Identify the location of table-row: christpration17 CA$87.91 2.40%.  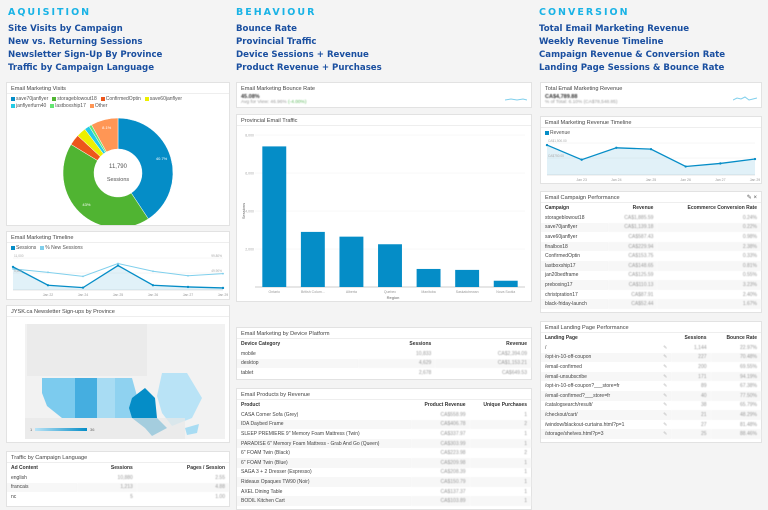
(651, 295).